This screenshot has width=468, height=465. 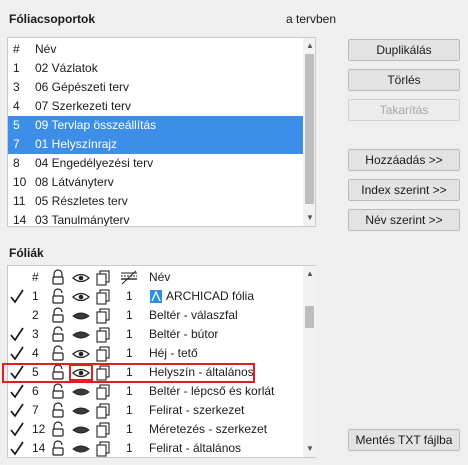 I want to click on group-list-item: 14 03 Tanulmányterv, so click(x=155, y=218).